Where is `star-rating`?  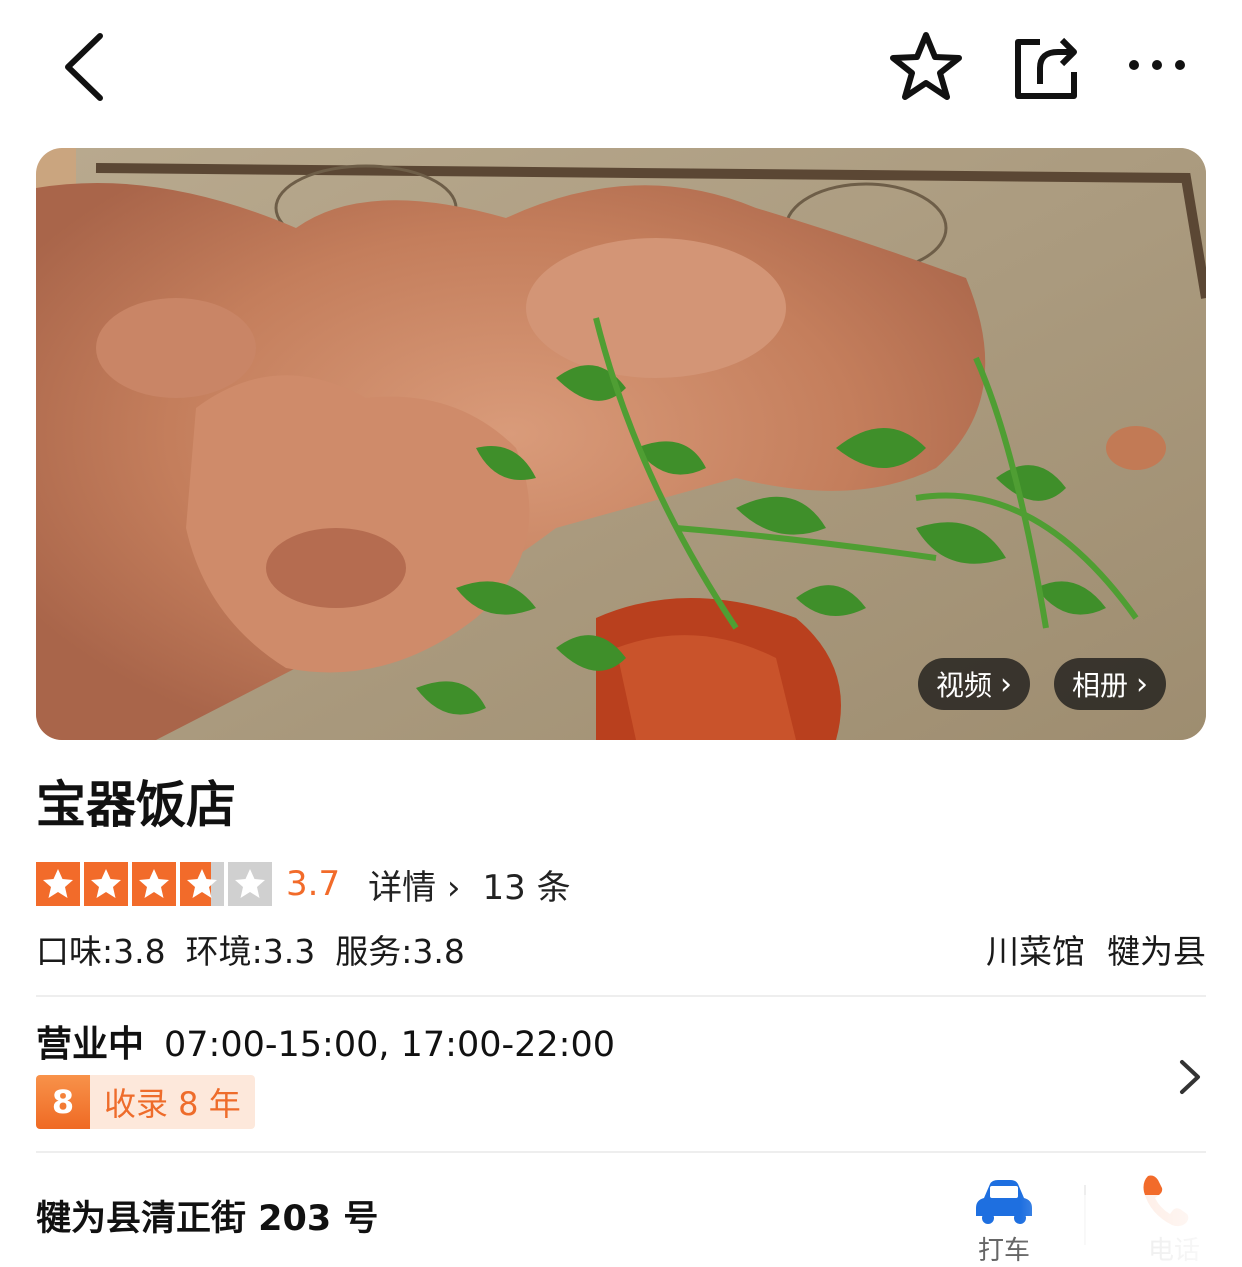 star-rating is located at coordinates (156, 884).